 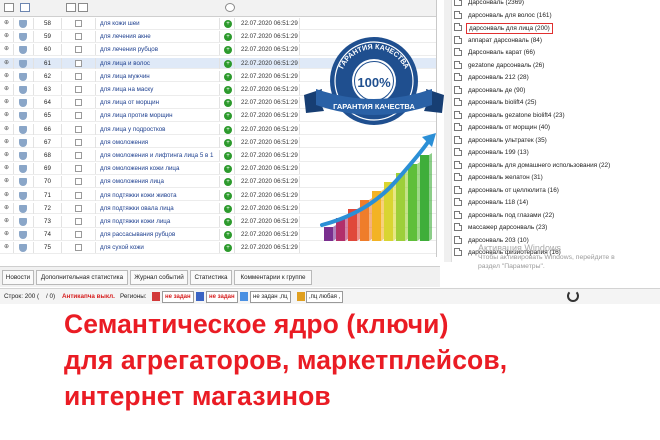 I want to click on keyword-cell: для сухой кожи, so click(x=158, y=248).